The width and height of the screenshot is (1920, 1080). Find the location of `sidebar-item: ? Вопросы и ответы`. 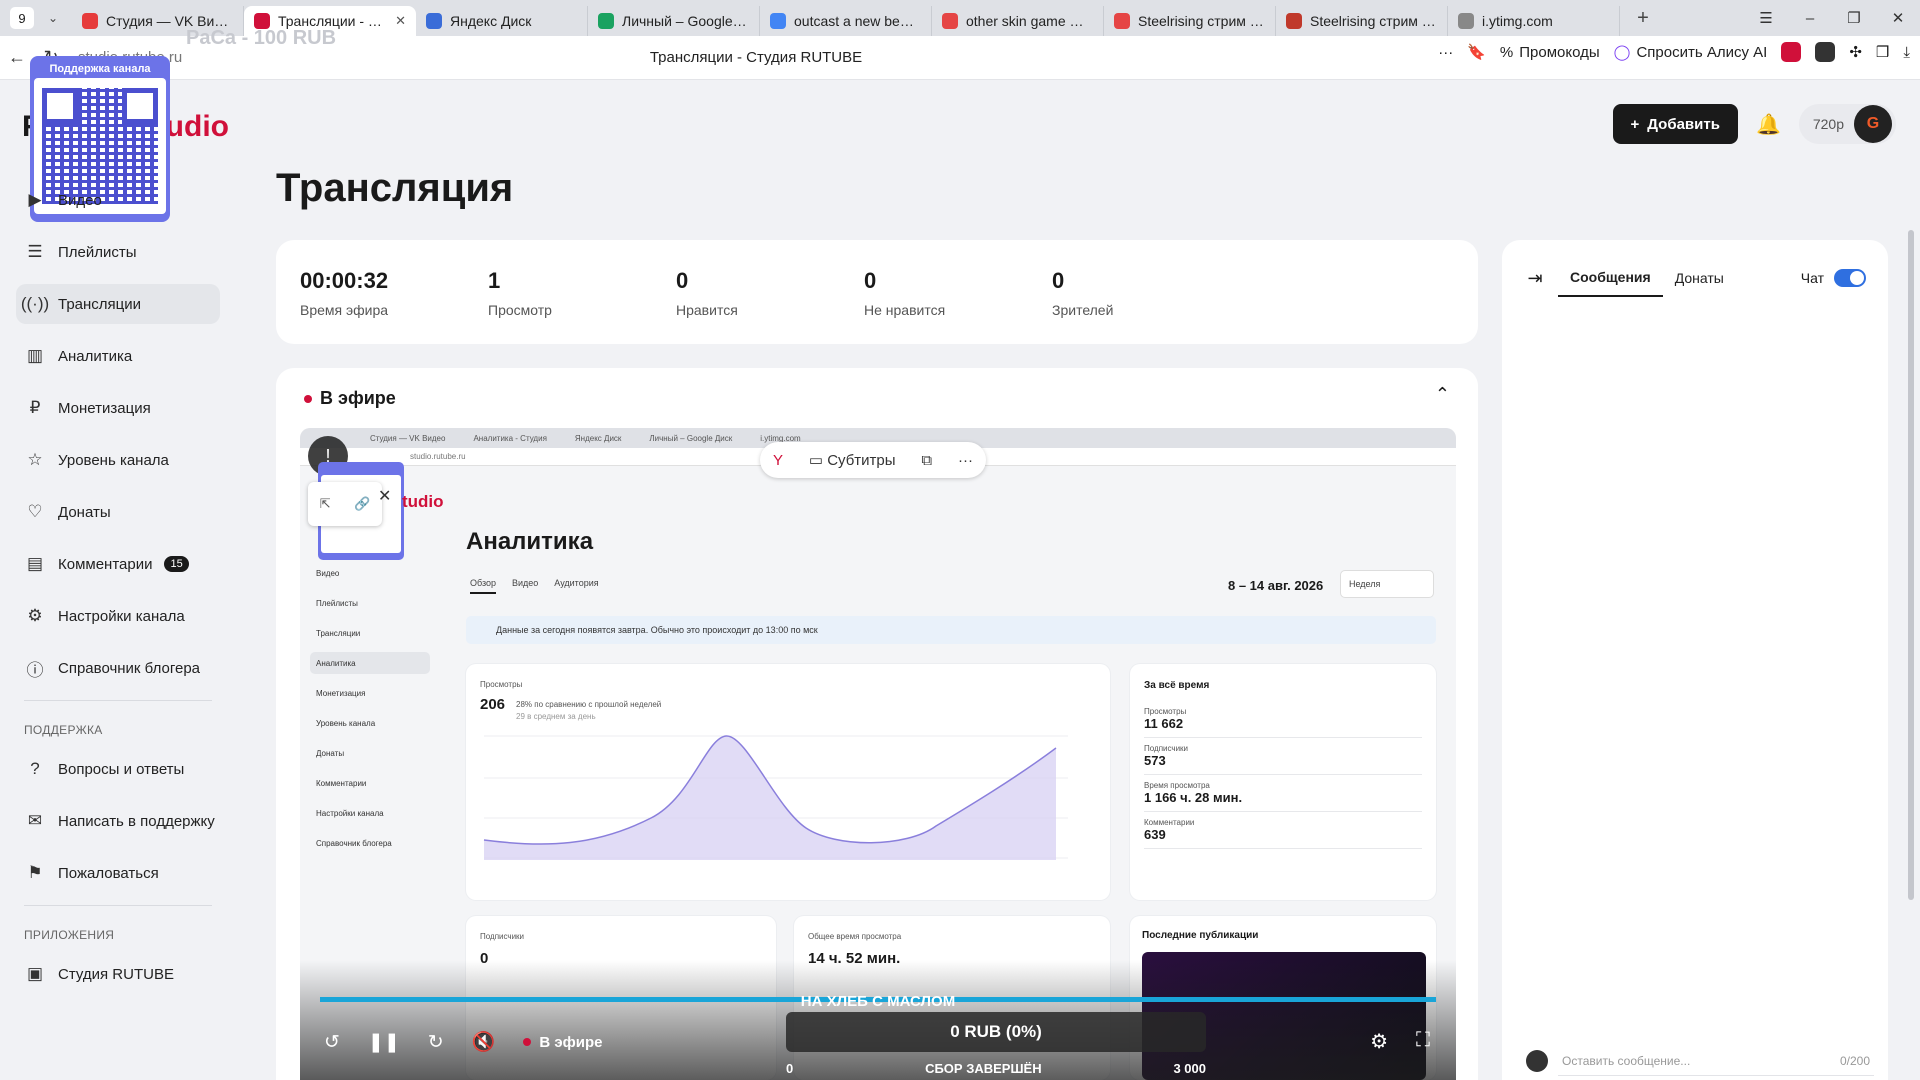

sidebar-item: ? Вопросы и ответы is located at coordinates (118, 769).